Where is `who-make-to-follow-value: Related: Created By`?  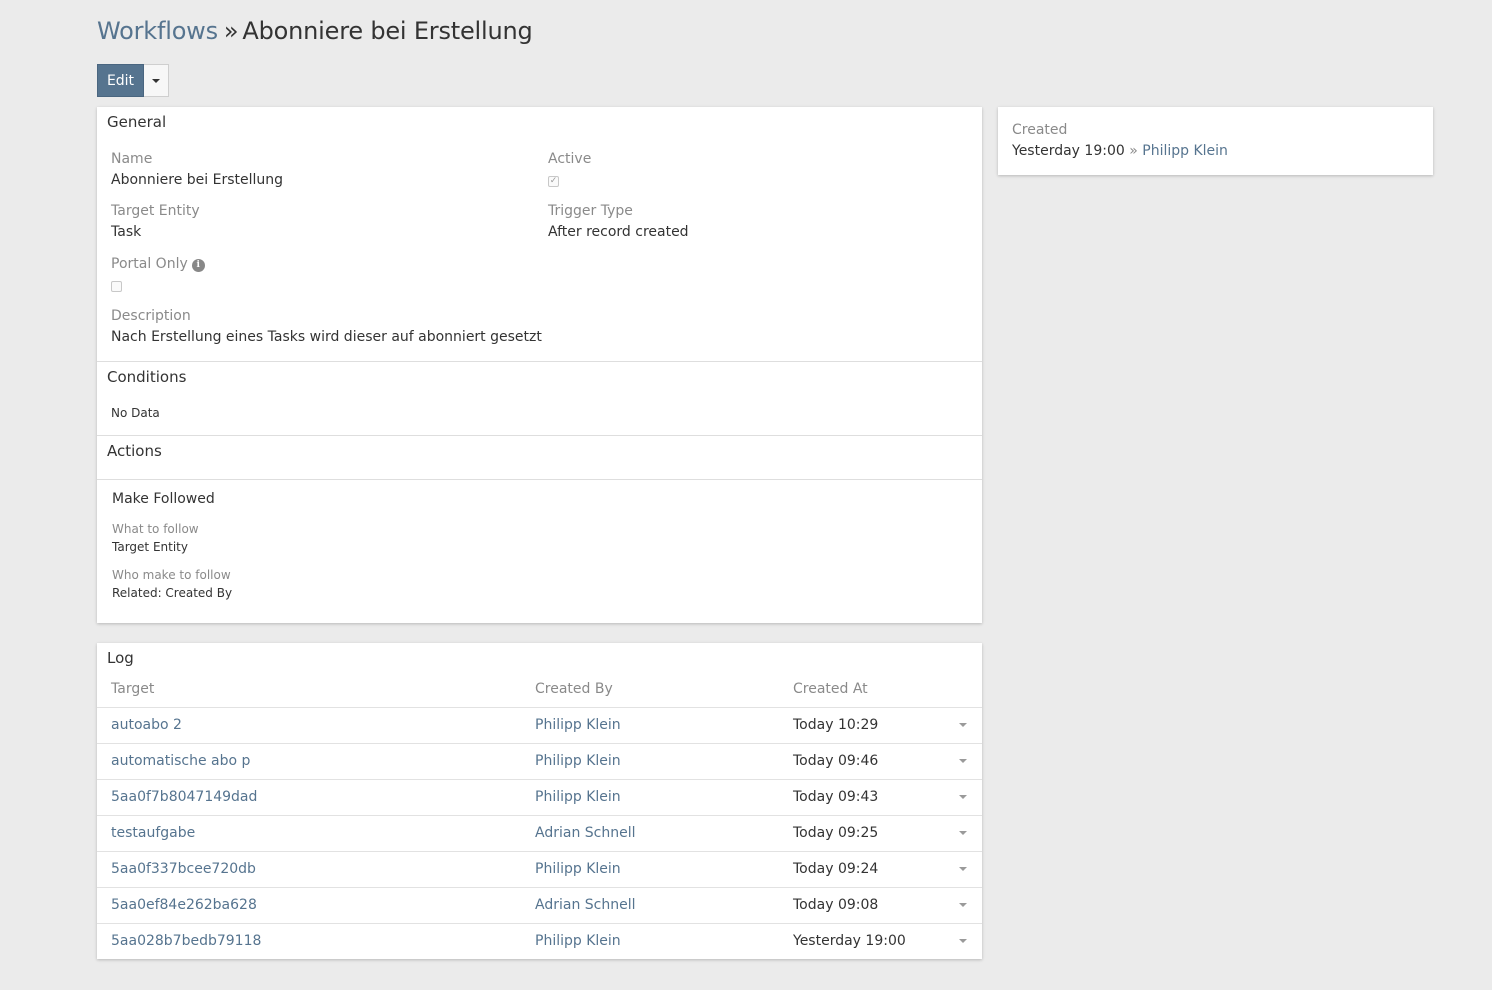 who-make-to-follow-value: Related: Created By is located at coordinates (172, 593).